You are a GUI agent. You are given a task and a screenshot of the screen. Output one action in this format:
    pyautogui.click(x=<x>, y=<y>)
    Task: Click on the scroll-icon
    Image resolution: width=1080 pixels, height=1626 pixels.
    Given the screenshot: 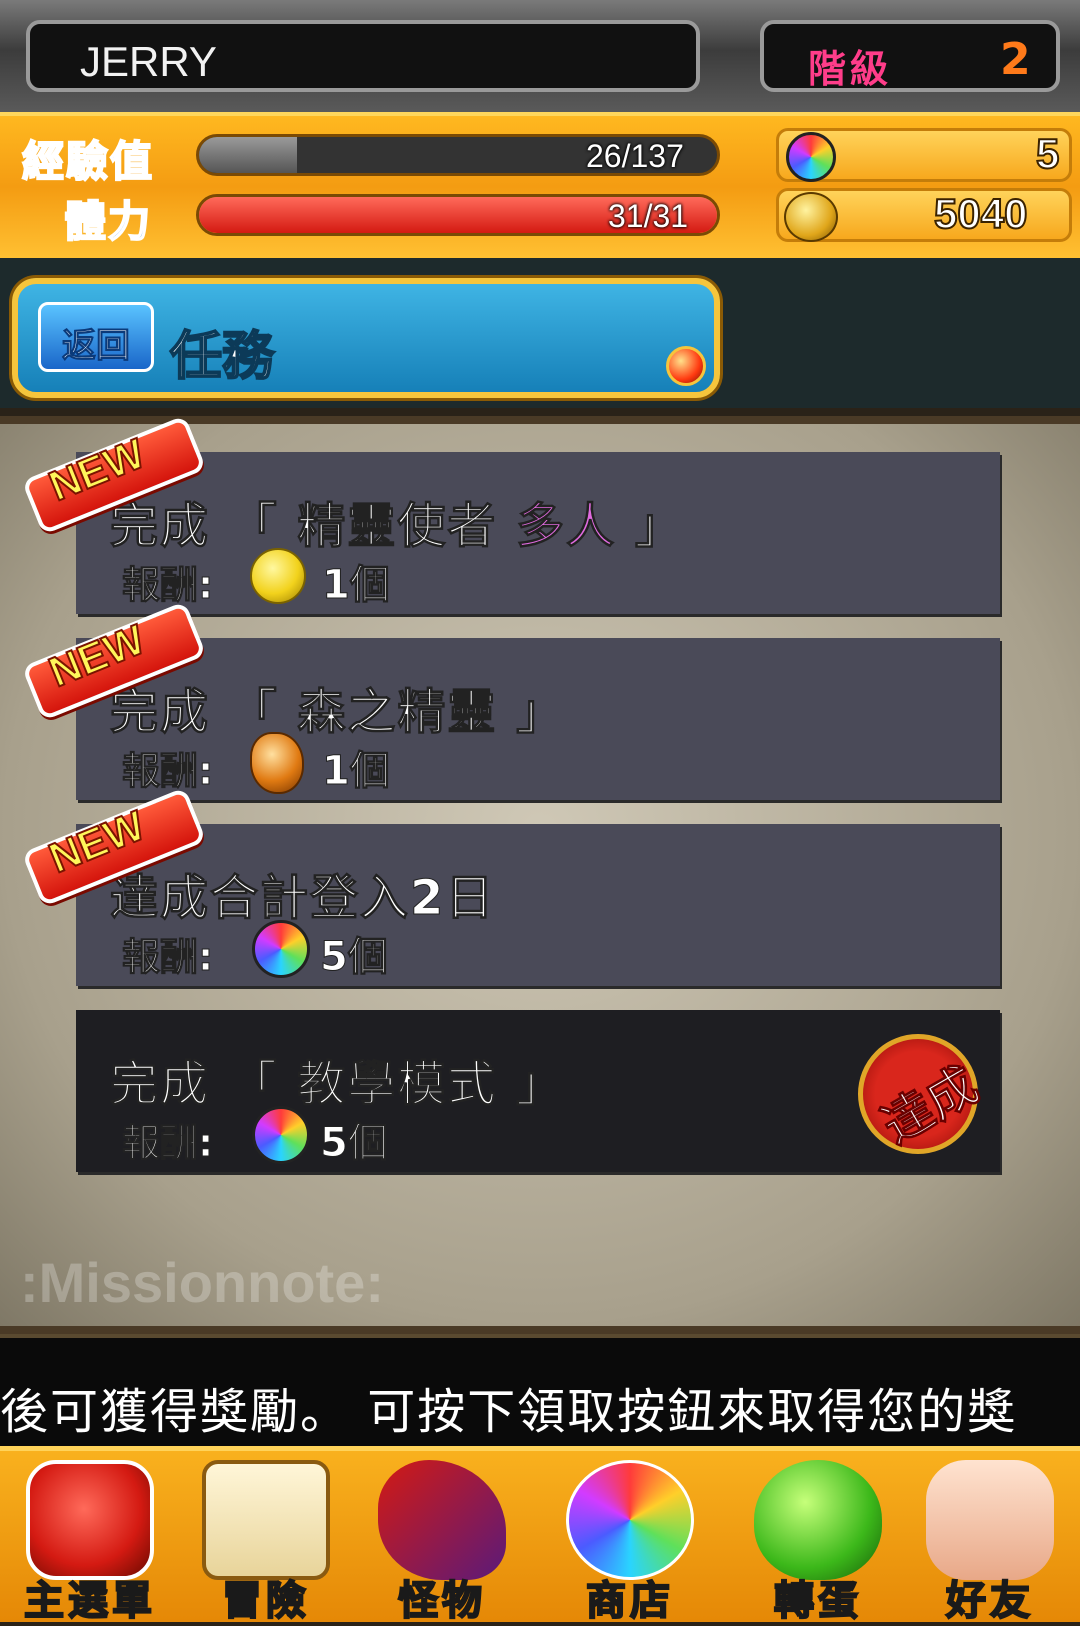 What is the action you would take?
    pyautogui.click(x=266, y=1520)
    